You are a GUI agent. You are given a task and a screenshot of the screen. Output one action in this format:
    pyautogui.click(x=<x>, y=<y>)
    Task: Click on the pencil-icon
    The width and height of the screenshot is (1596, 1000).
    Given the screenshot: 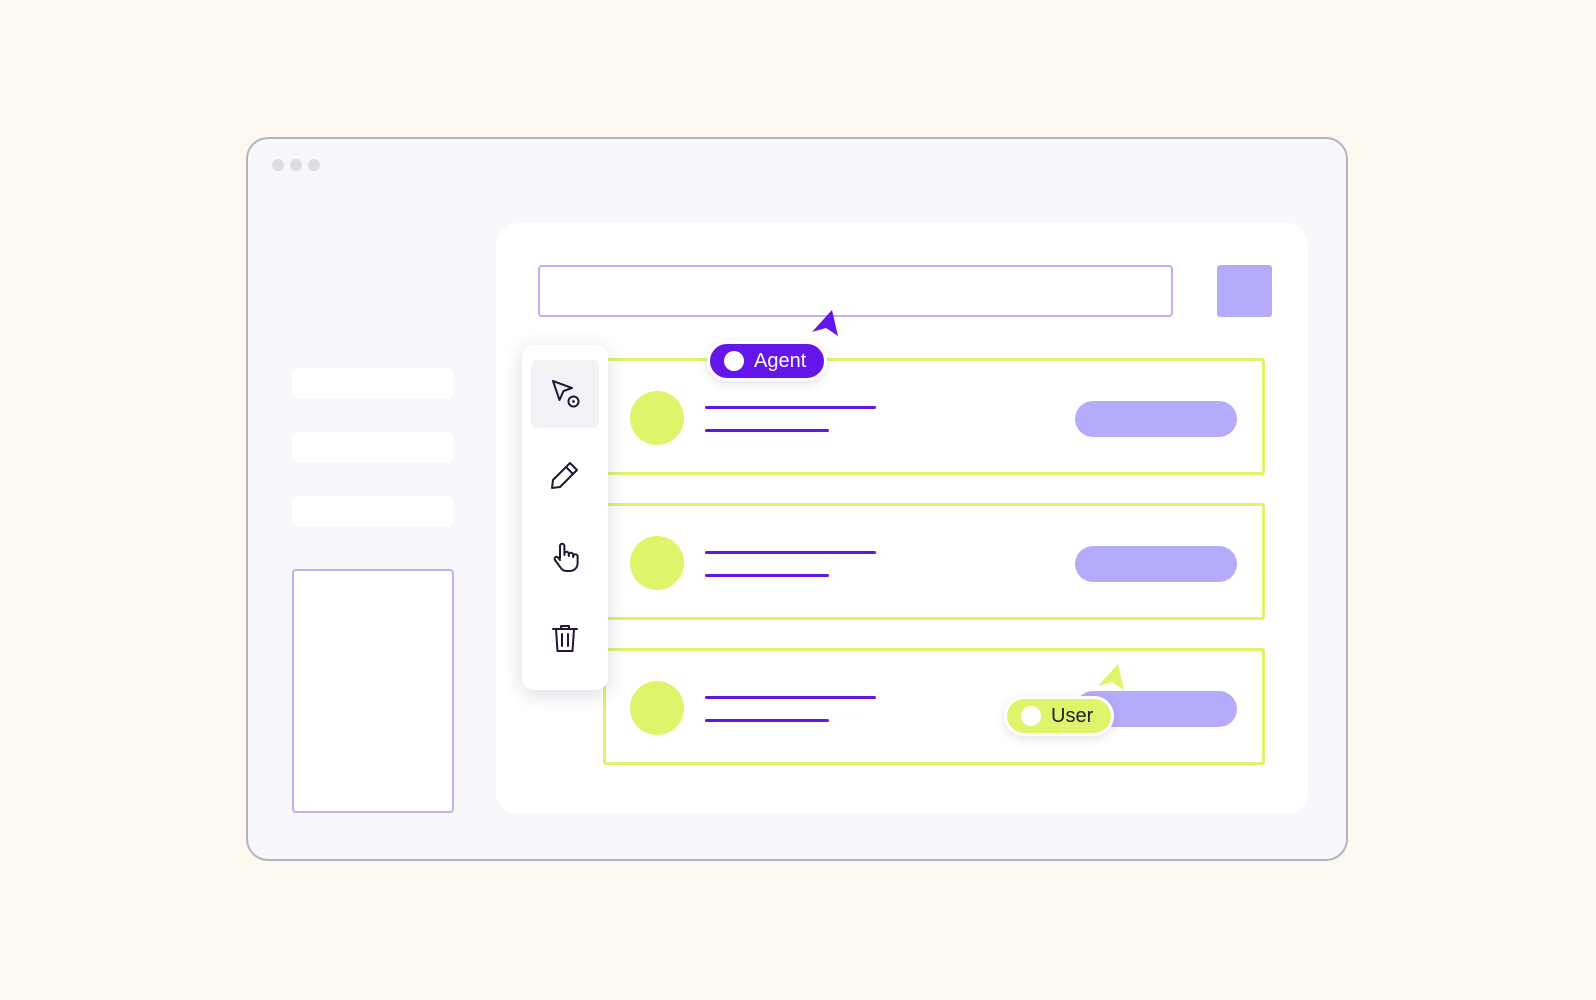 What is the action you would take?
    pyautogui.click(x=564, y=475)
    